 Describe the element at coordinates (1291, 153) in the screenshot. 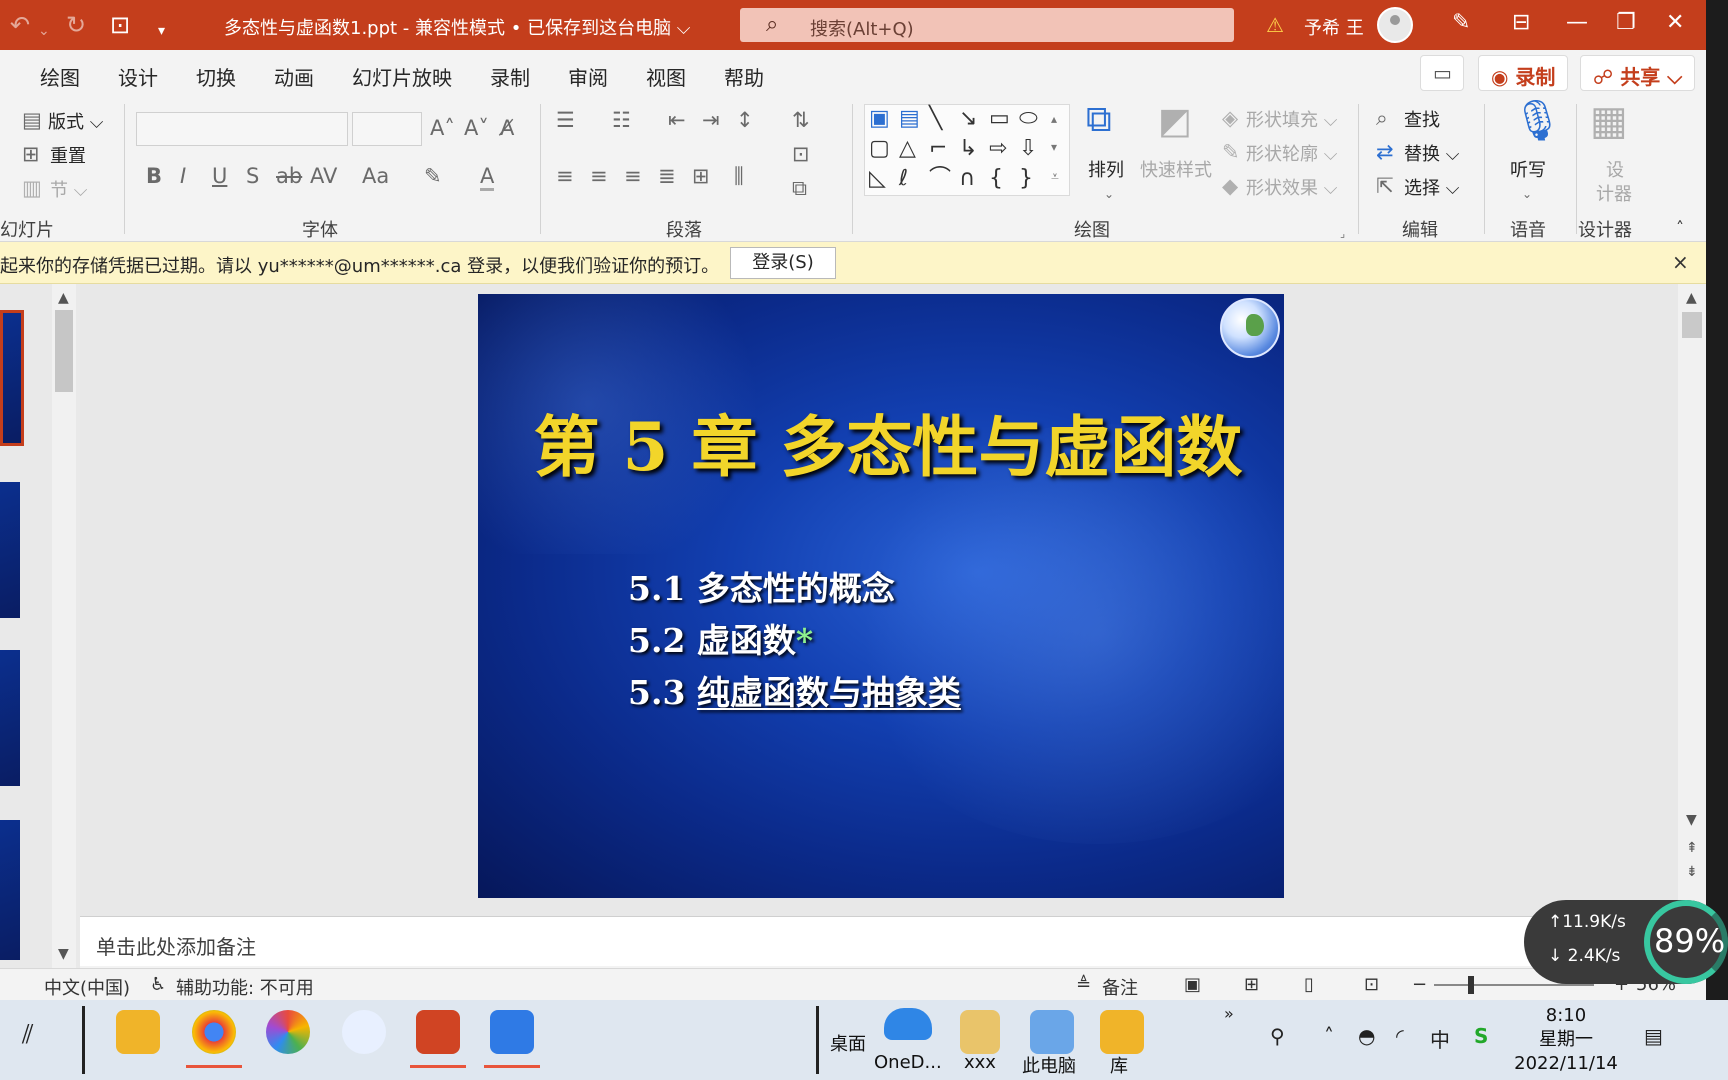

I see `shape-outline-button: 形状轮廓 ⌵` at that location.